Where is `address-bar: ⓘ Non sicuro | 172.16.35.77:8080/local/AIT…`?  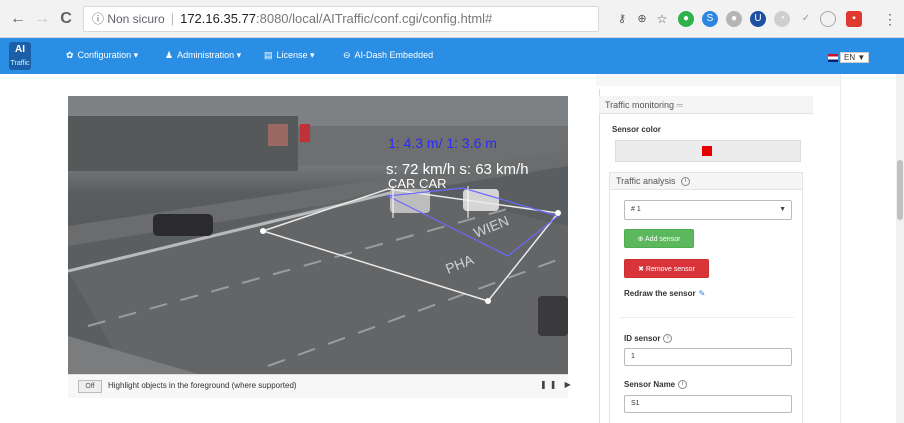
address-bar: ⓘ Non sicuro | 172.16.35.77:8080/local/AIT… is located at coordinates (341, 19).